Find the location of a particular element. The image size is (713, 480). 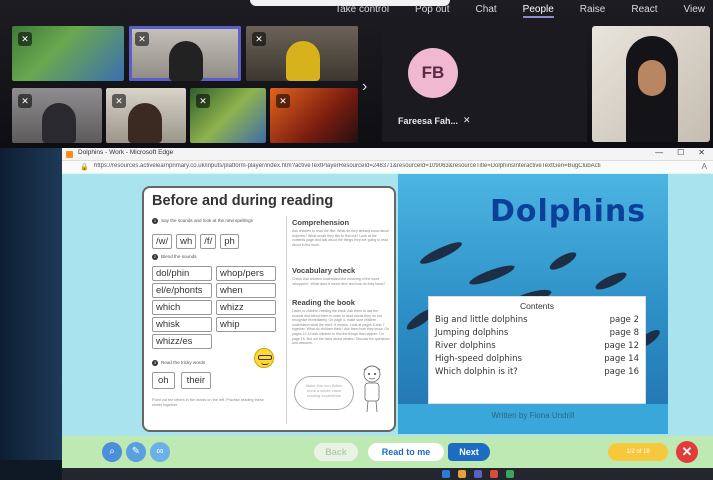

glasses-icon: ∞ is located at coordinates (160, 452).